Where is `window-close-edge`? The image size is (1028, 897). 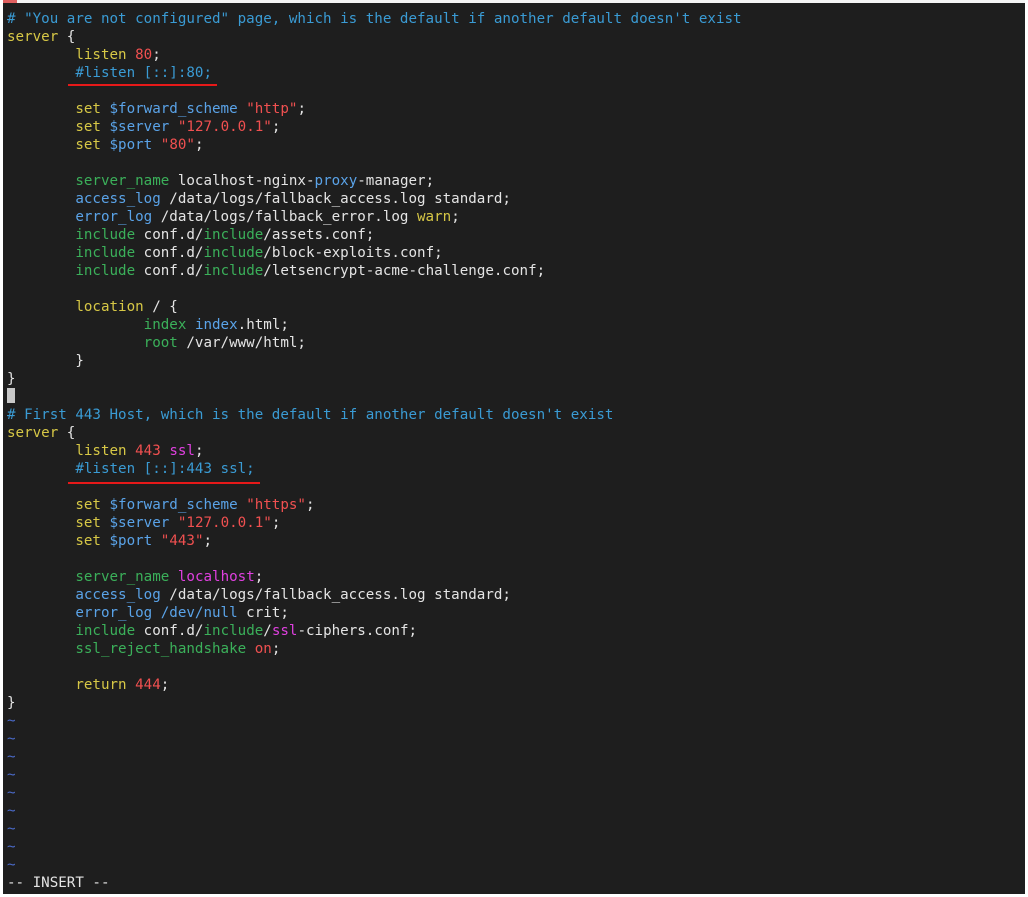
window-close-edge is located at coordinates (10, 1).